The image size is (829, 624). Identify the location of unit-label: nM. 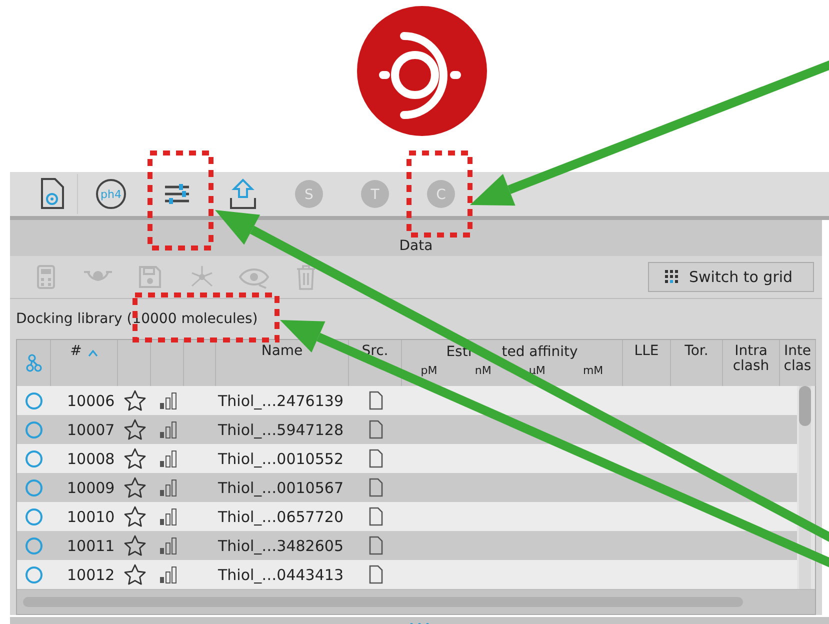
(483, 370).